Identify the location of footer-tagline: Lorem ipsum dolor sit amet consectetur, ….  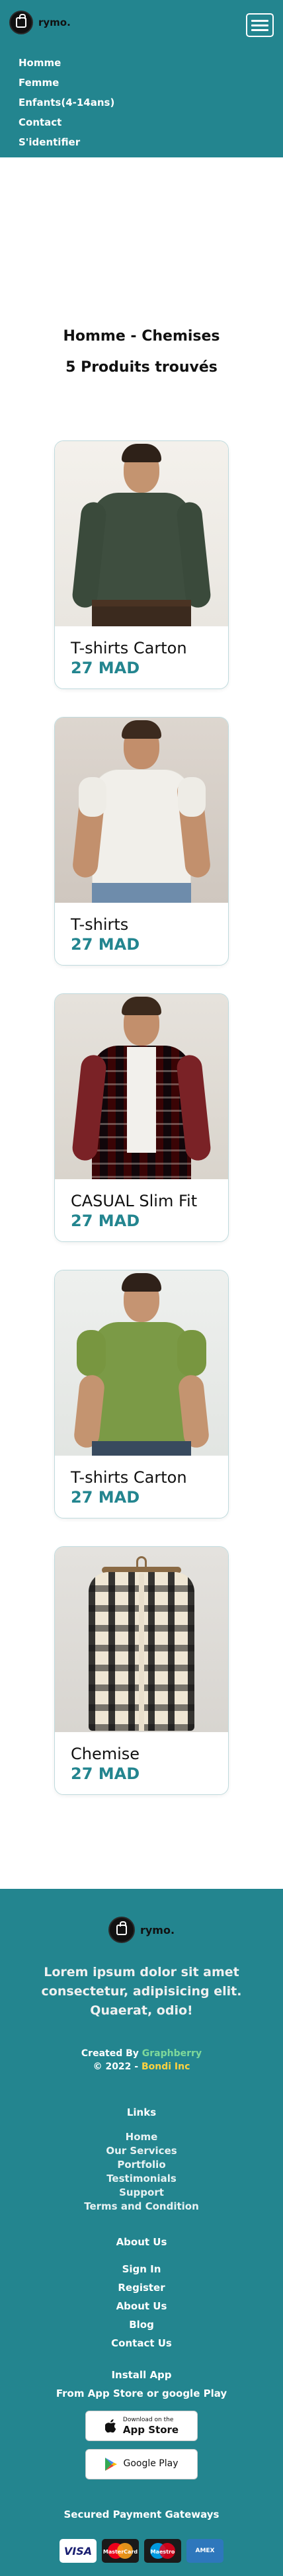
(141, 1991).